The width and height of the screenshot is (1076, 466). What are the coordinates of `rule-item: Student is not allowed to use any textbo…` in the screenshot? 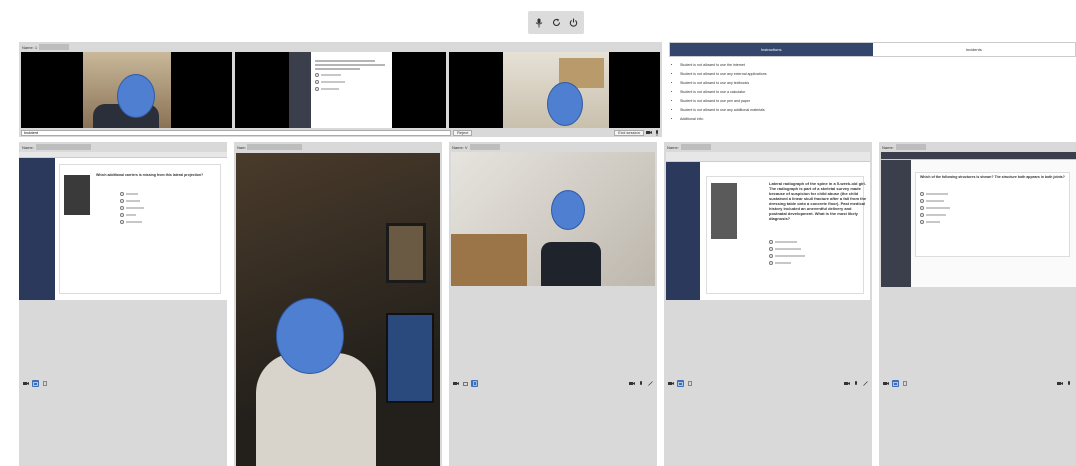 It's located at (878, 83).